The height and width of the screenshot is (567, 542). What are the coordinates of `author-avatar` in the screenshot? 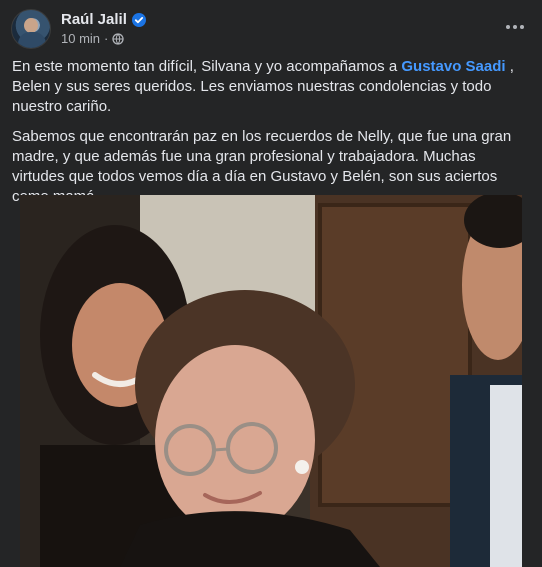 It's located at (31, 29).